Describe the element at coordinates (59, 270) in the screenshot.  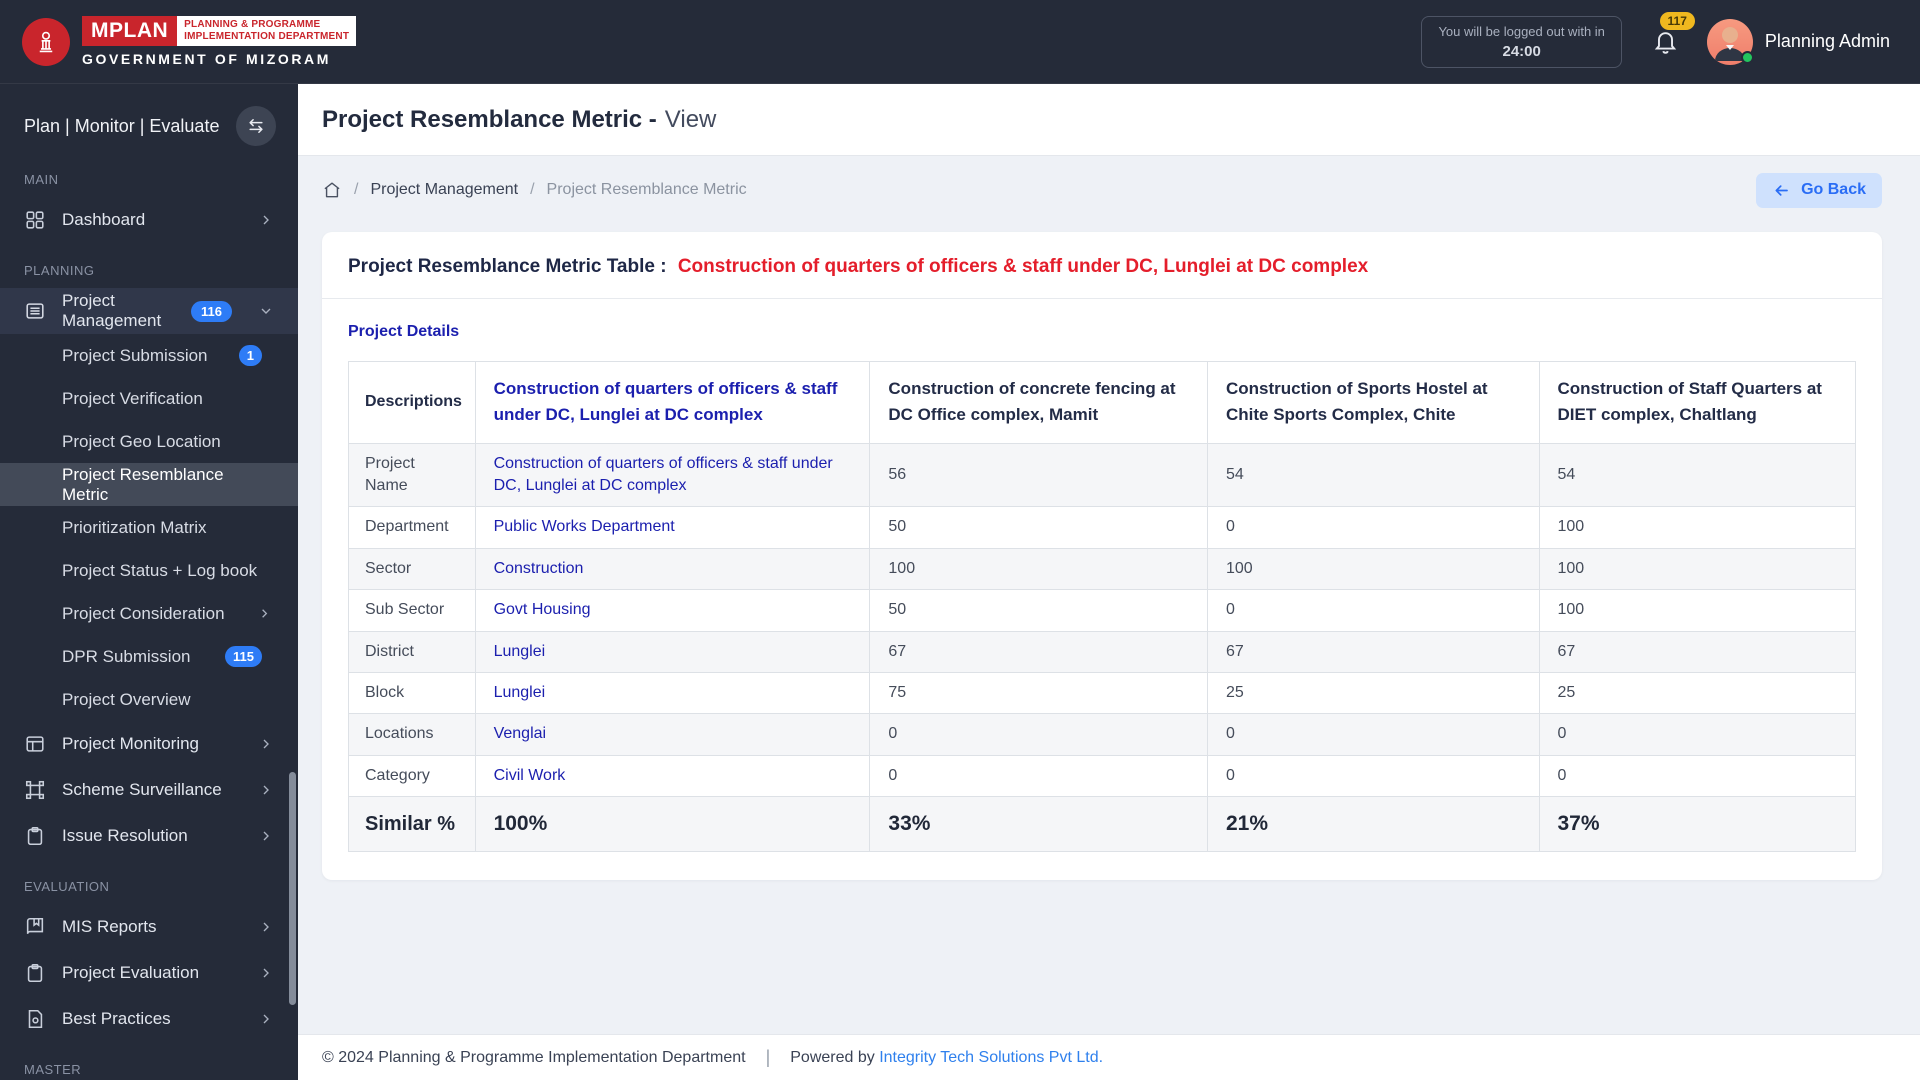
I see `sidebar-section-planning: PLANNING` at that location.